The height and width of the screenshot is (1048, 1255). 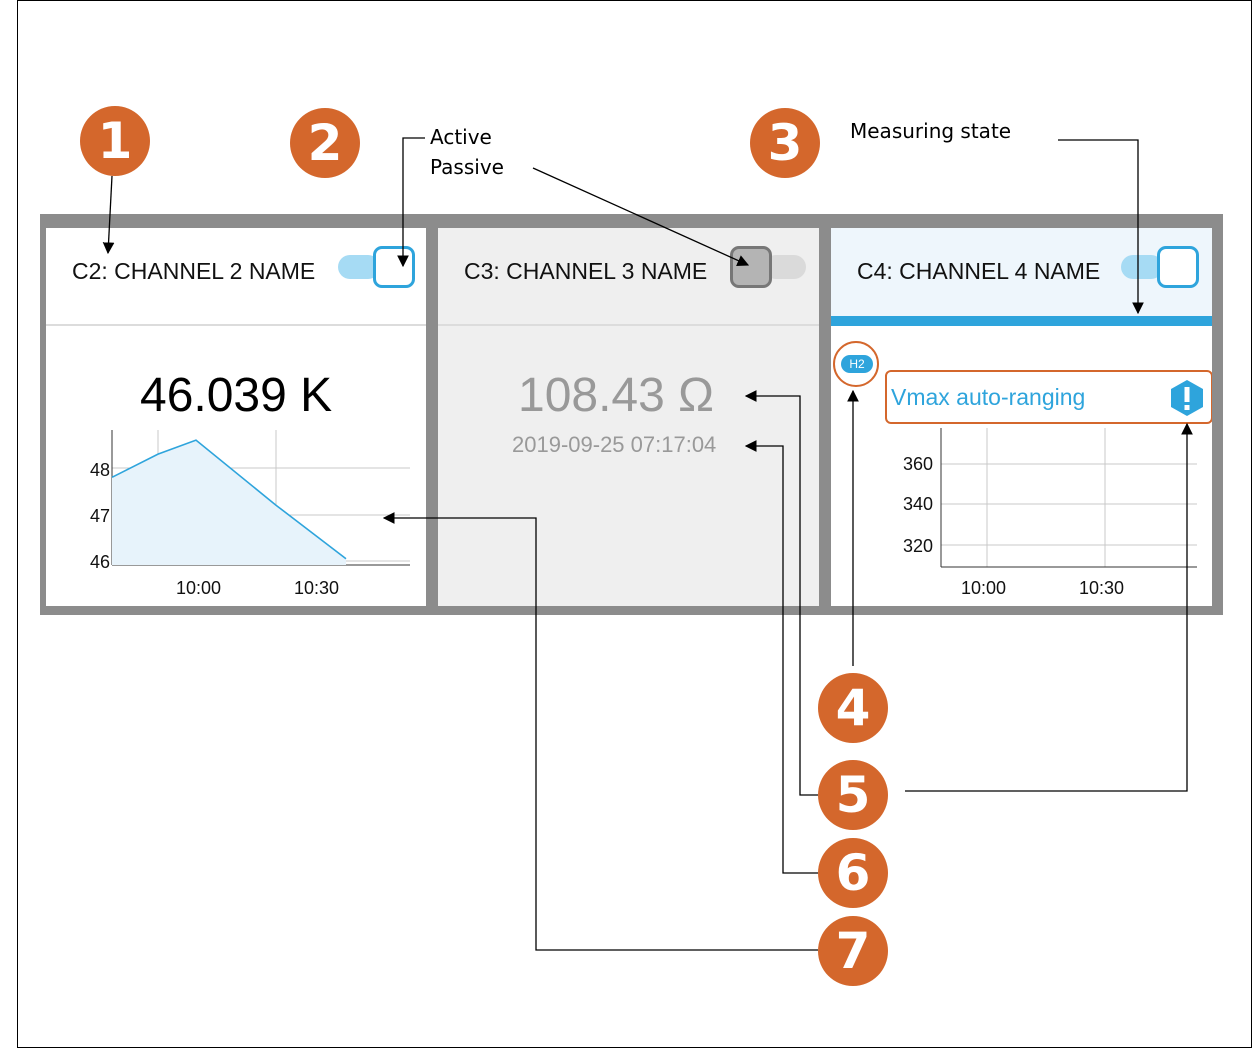 What do you see at coordinates (1049, 607) in the screenshot?
I see `arrow-callout-5-alert` at bounding box center [1049, 607].